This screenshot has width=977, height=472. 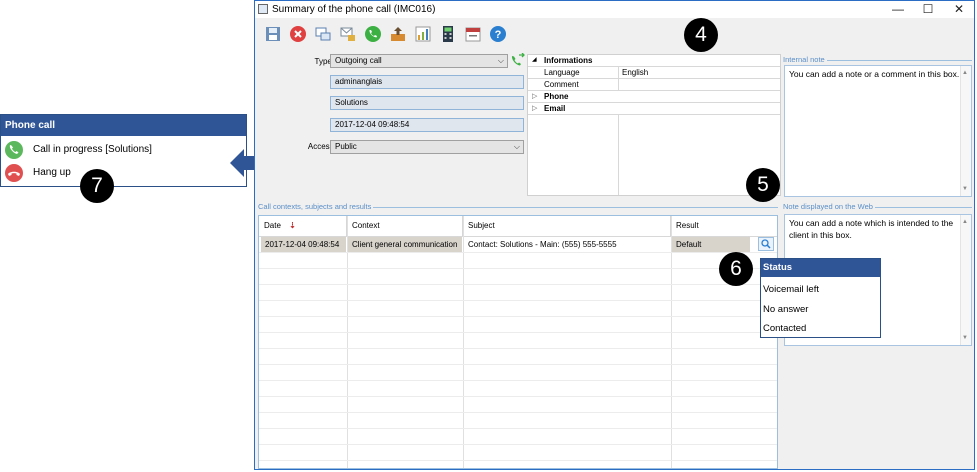 What do you see at coordinates (568, 60) in the screenshot?
I see `informations-header: Informations` at bounding box center [568, 60].